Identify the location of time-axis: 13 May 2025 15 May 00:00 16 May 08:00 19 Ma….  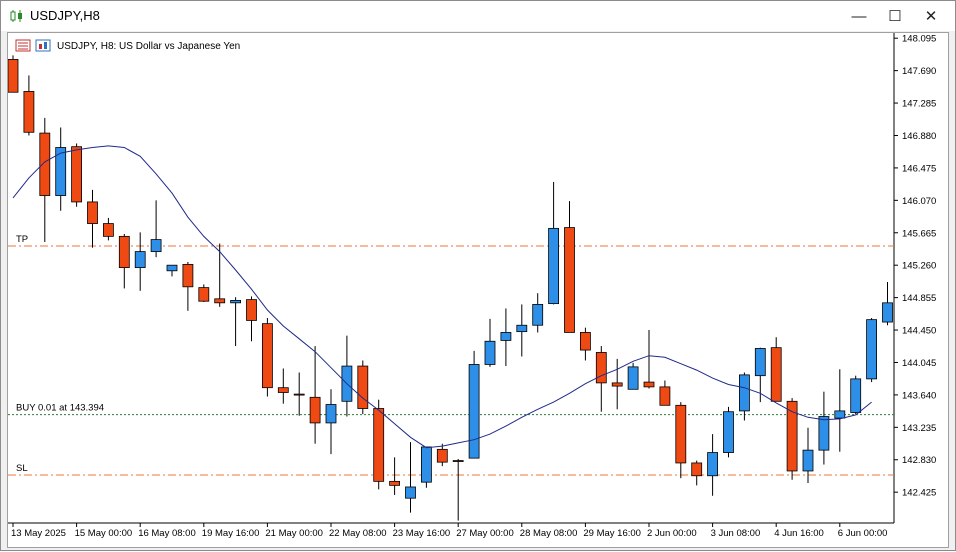
(449, 531).